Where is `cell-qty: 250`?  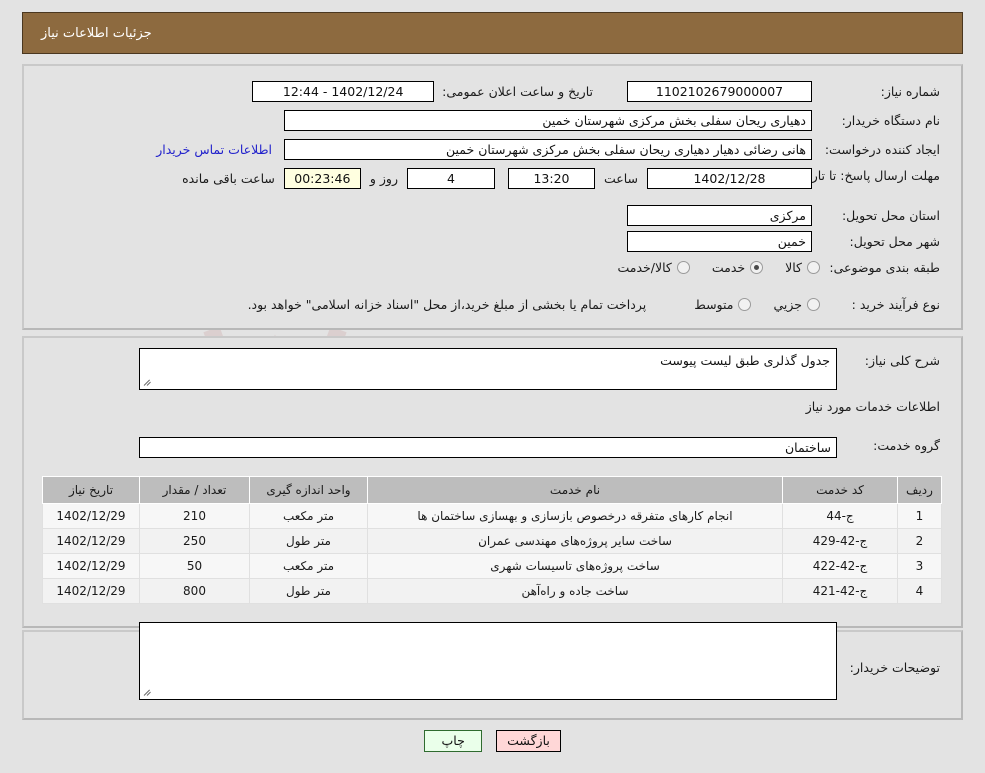
cell-qty: 250 is located at coordinates (194, 541).